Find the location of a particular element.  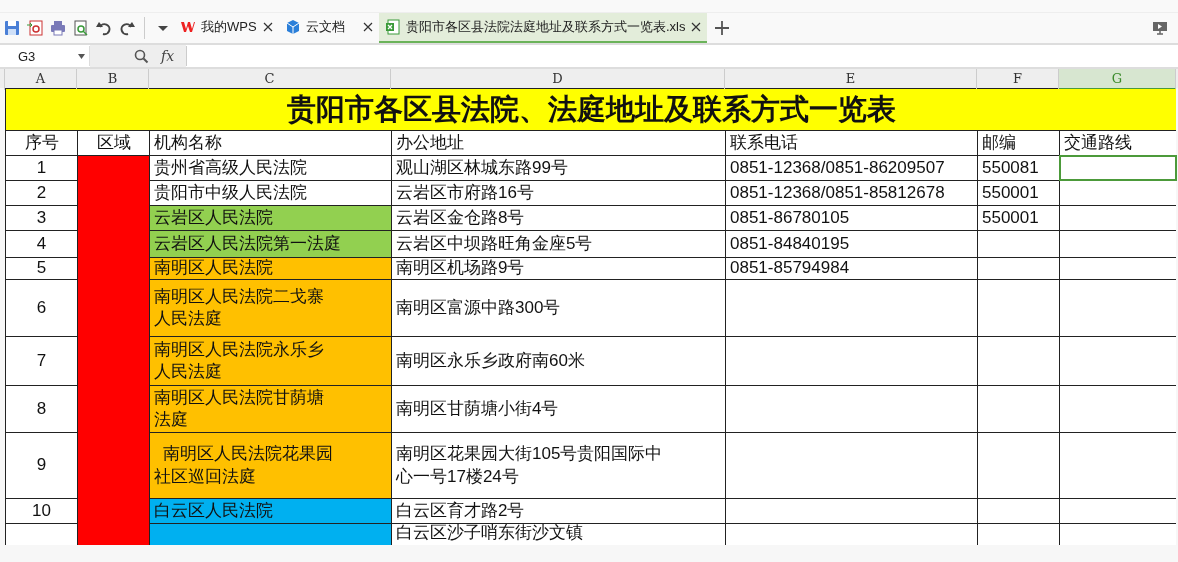

phone-cell: 0851-84840195 is located at coordinates (851, 244).